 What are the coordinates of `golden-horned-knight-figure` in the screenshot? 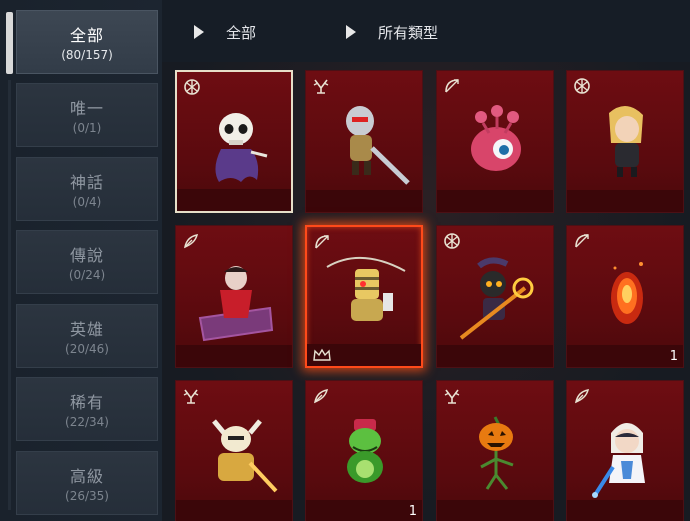 It's located at (245, 456).